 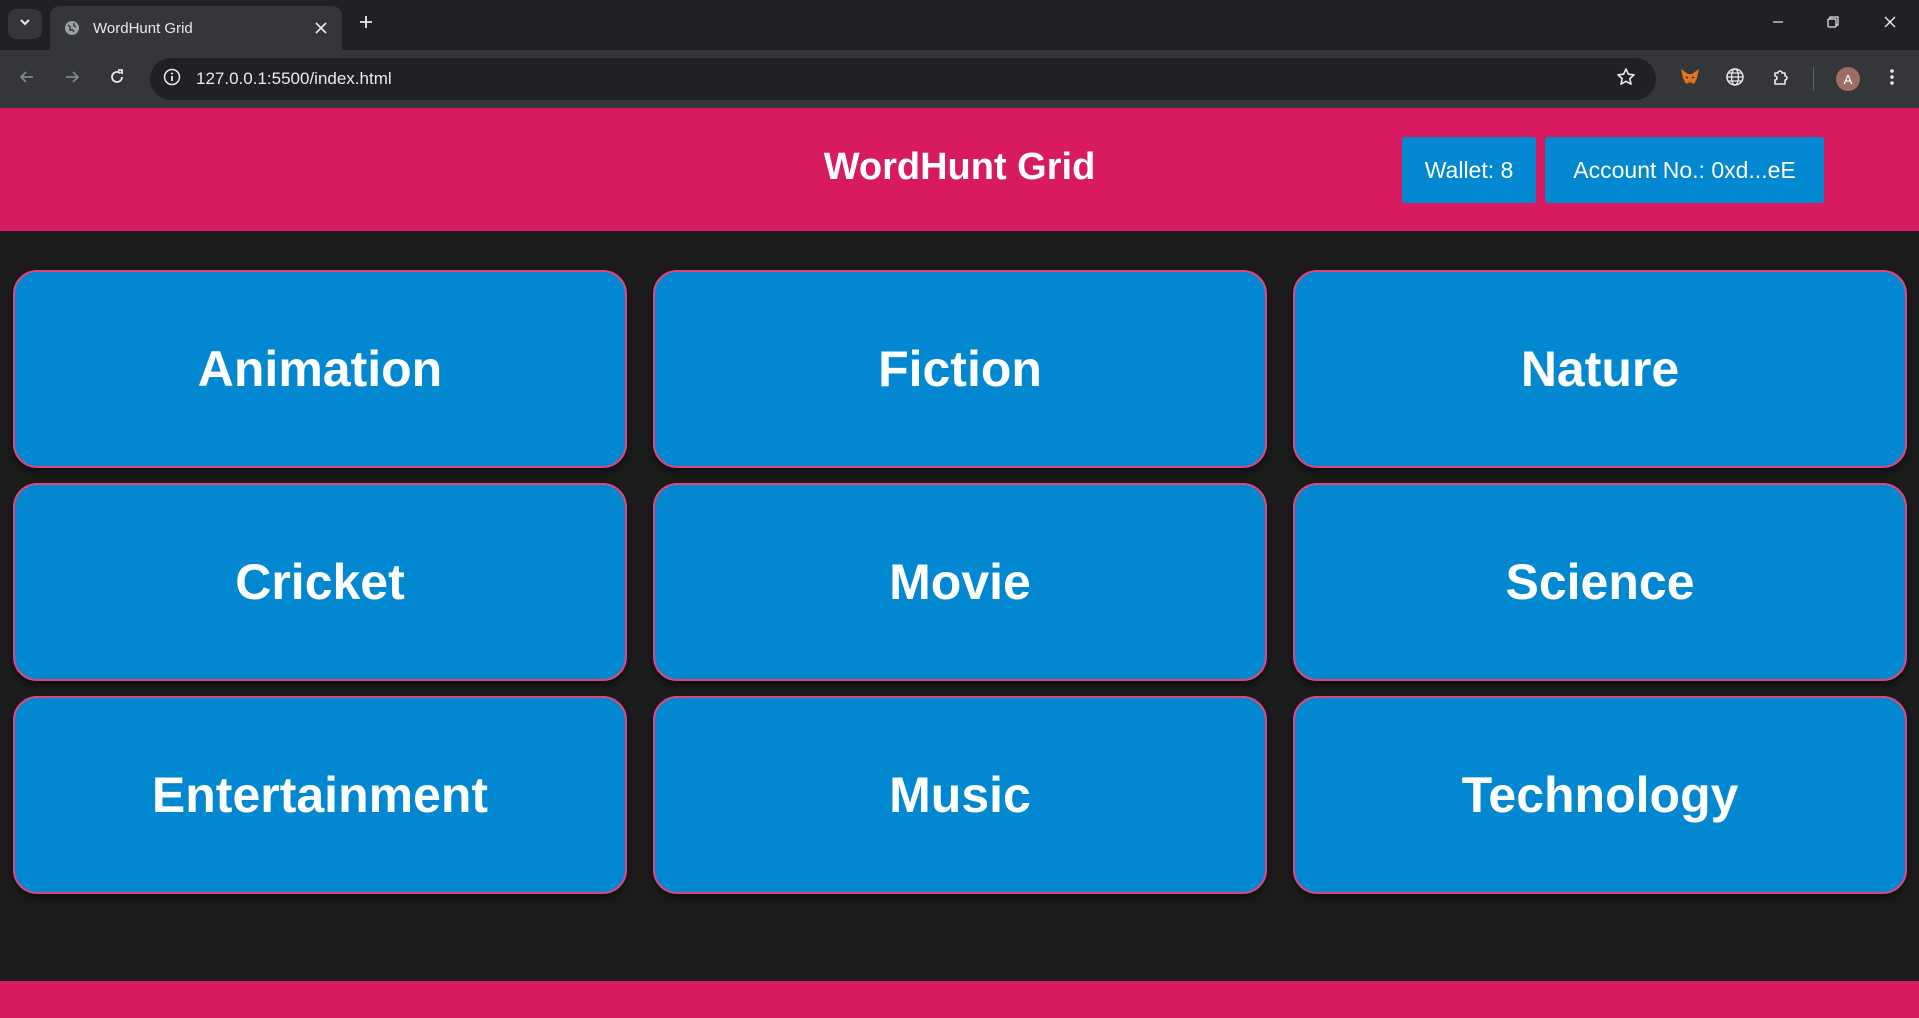 What do you see at coordinates (959, 999) in the screenshot?
I see `page-footer` at bounding box center [959, 999].